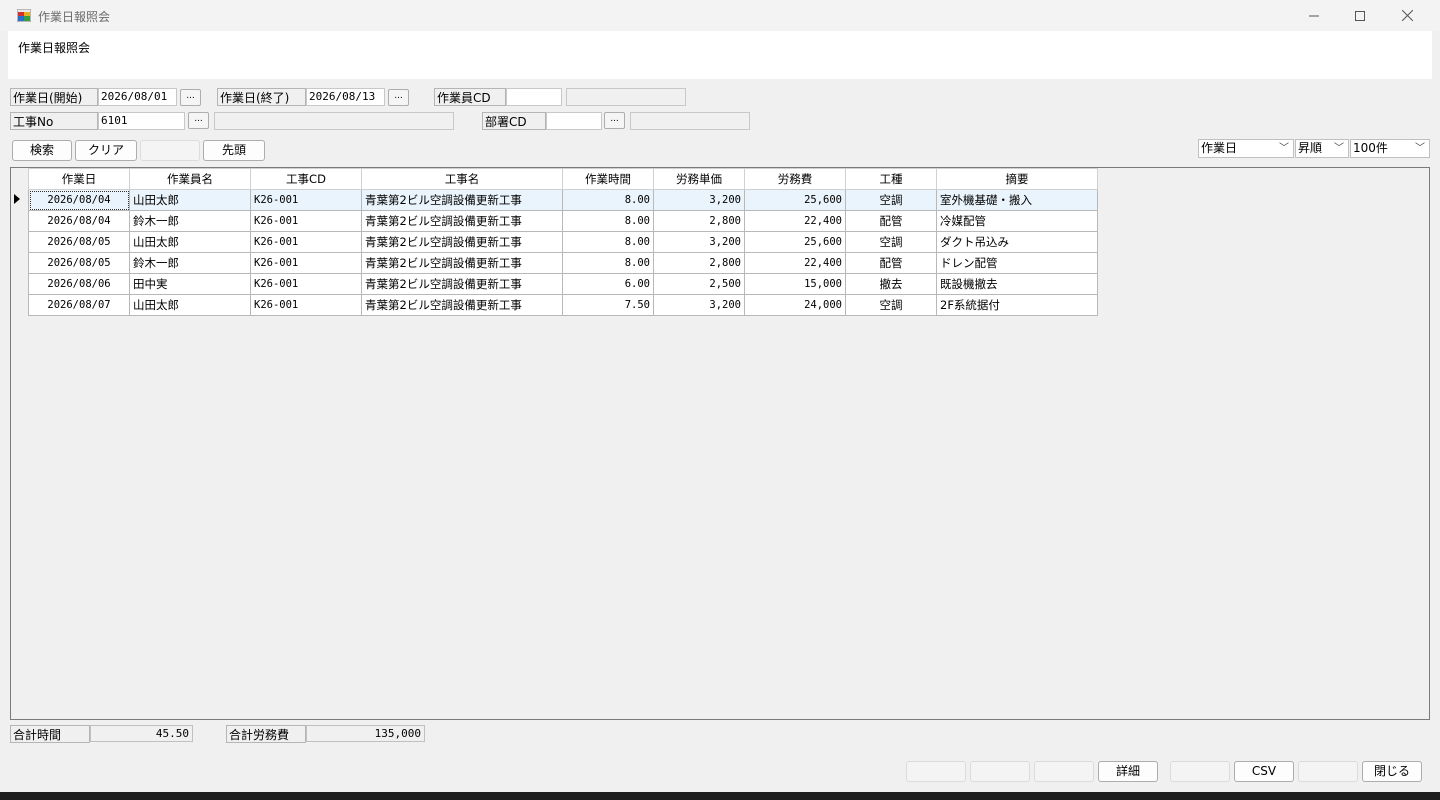  Describe the element at coordinates (1360, 15) in the screenshot. I see `maximize-button` at that location.